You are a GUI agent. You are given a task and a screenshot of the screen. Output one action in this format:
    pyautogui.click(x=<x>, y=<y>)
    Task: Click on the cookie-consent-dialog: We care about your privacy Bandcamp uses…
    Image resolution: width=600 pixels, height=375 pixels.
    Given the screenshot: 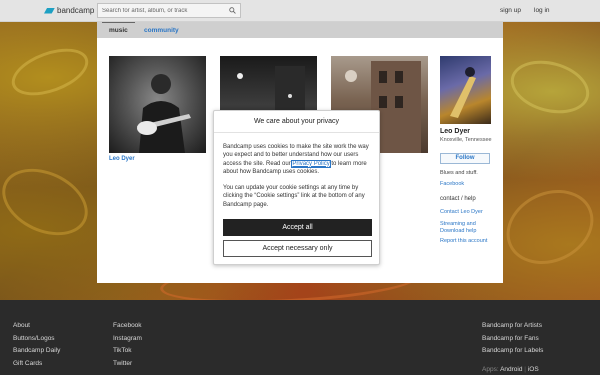 What is the action you would take?
    pyautogui.click(x=296, y=187)
    